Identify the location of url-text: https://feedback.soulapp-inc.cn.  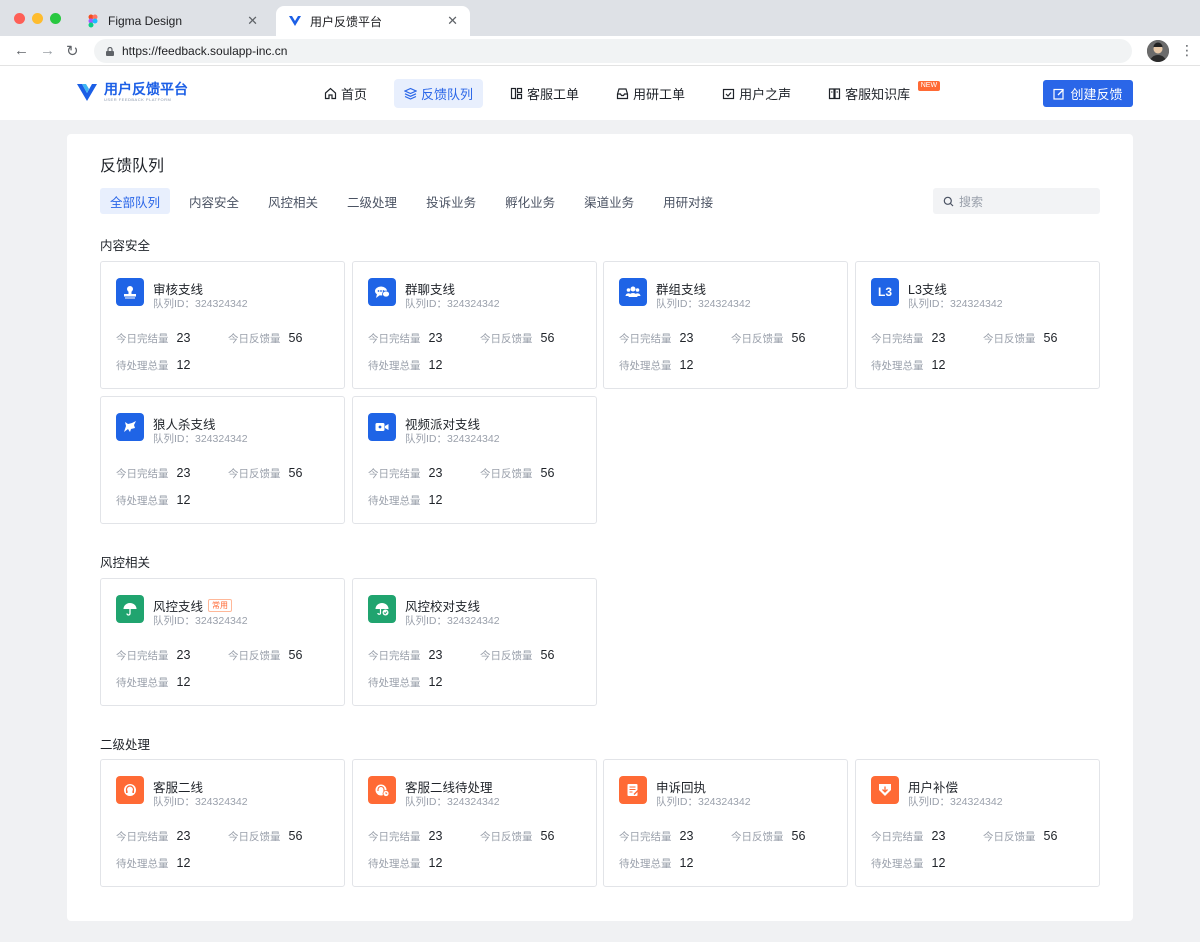
(205, 51).